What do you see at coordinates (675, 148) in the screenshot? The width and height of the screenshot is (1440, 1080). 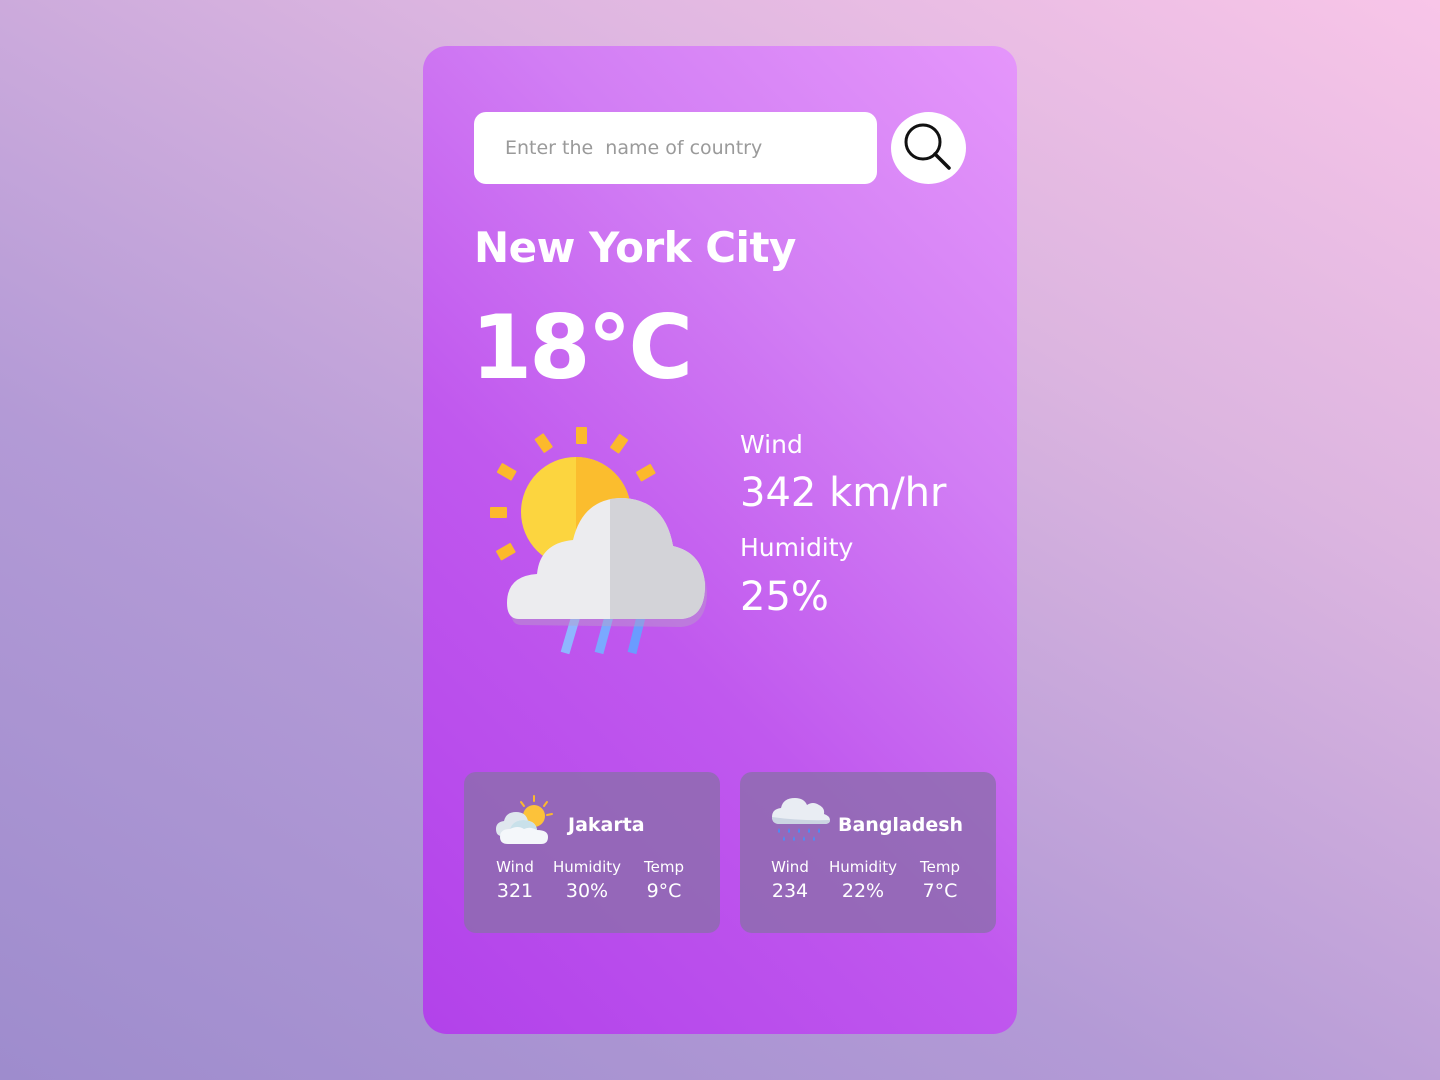 I see `country-search-input` at bounding box center [675, 148].